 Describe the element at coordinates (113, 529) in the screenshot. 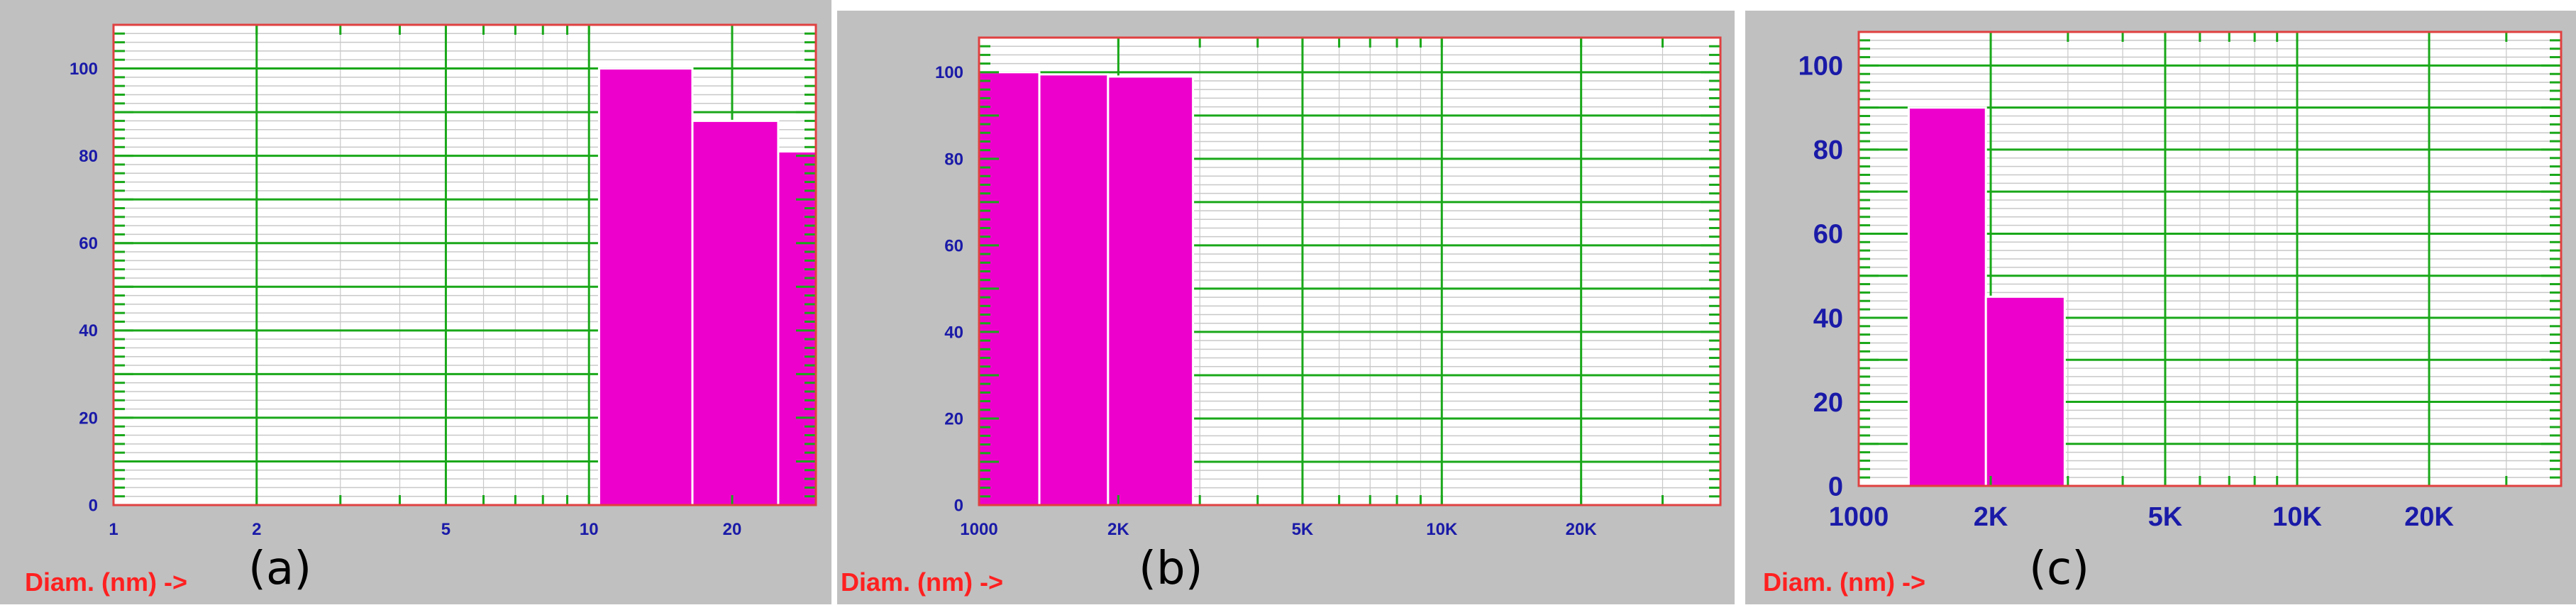

I see `x-tick-label: 1` at that location.